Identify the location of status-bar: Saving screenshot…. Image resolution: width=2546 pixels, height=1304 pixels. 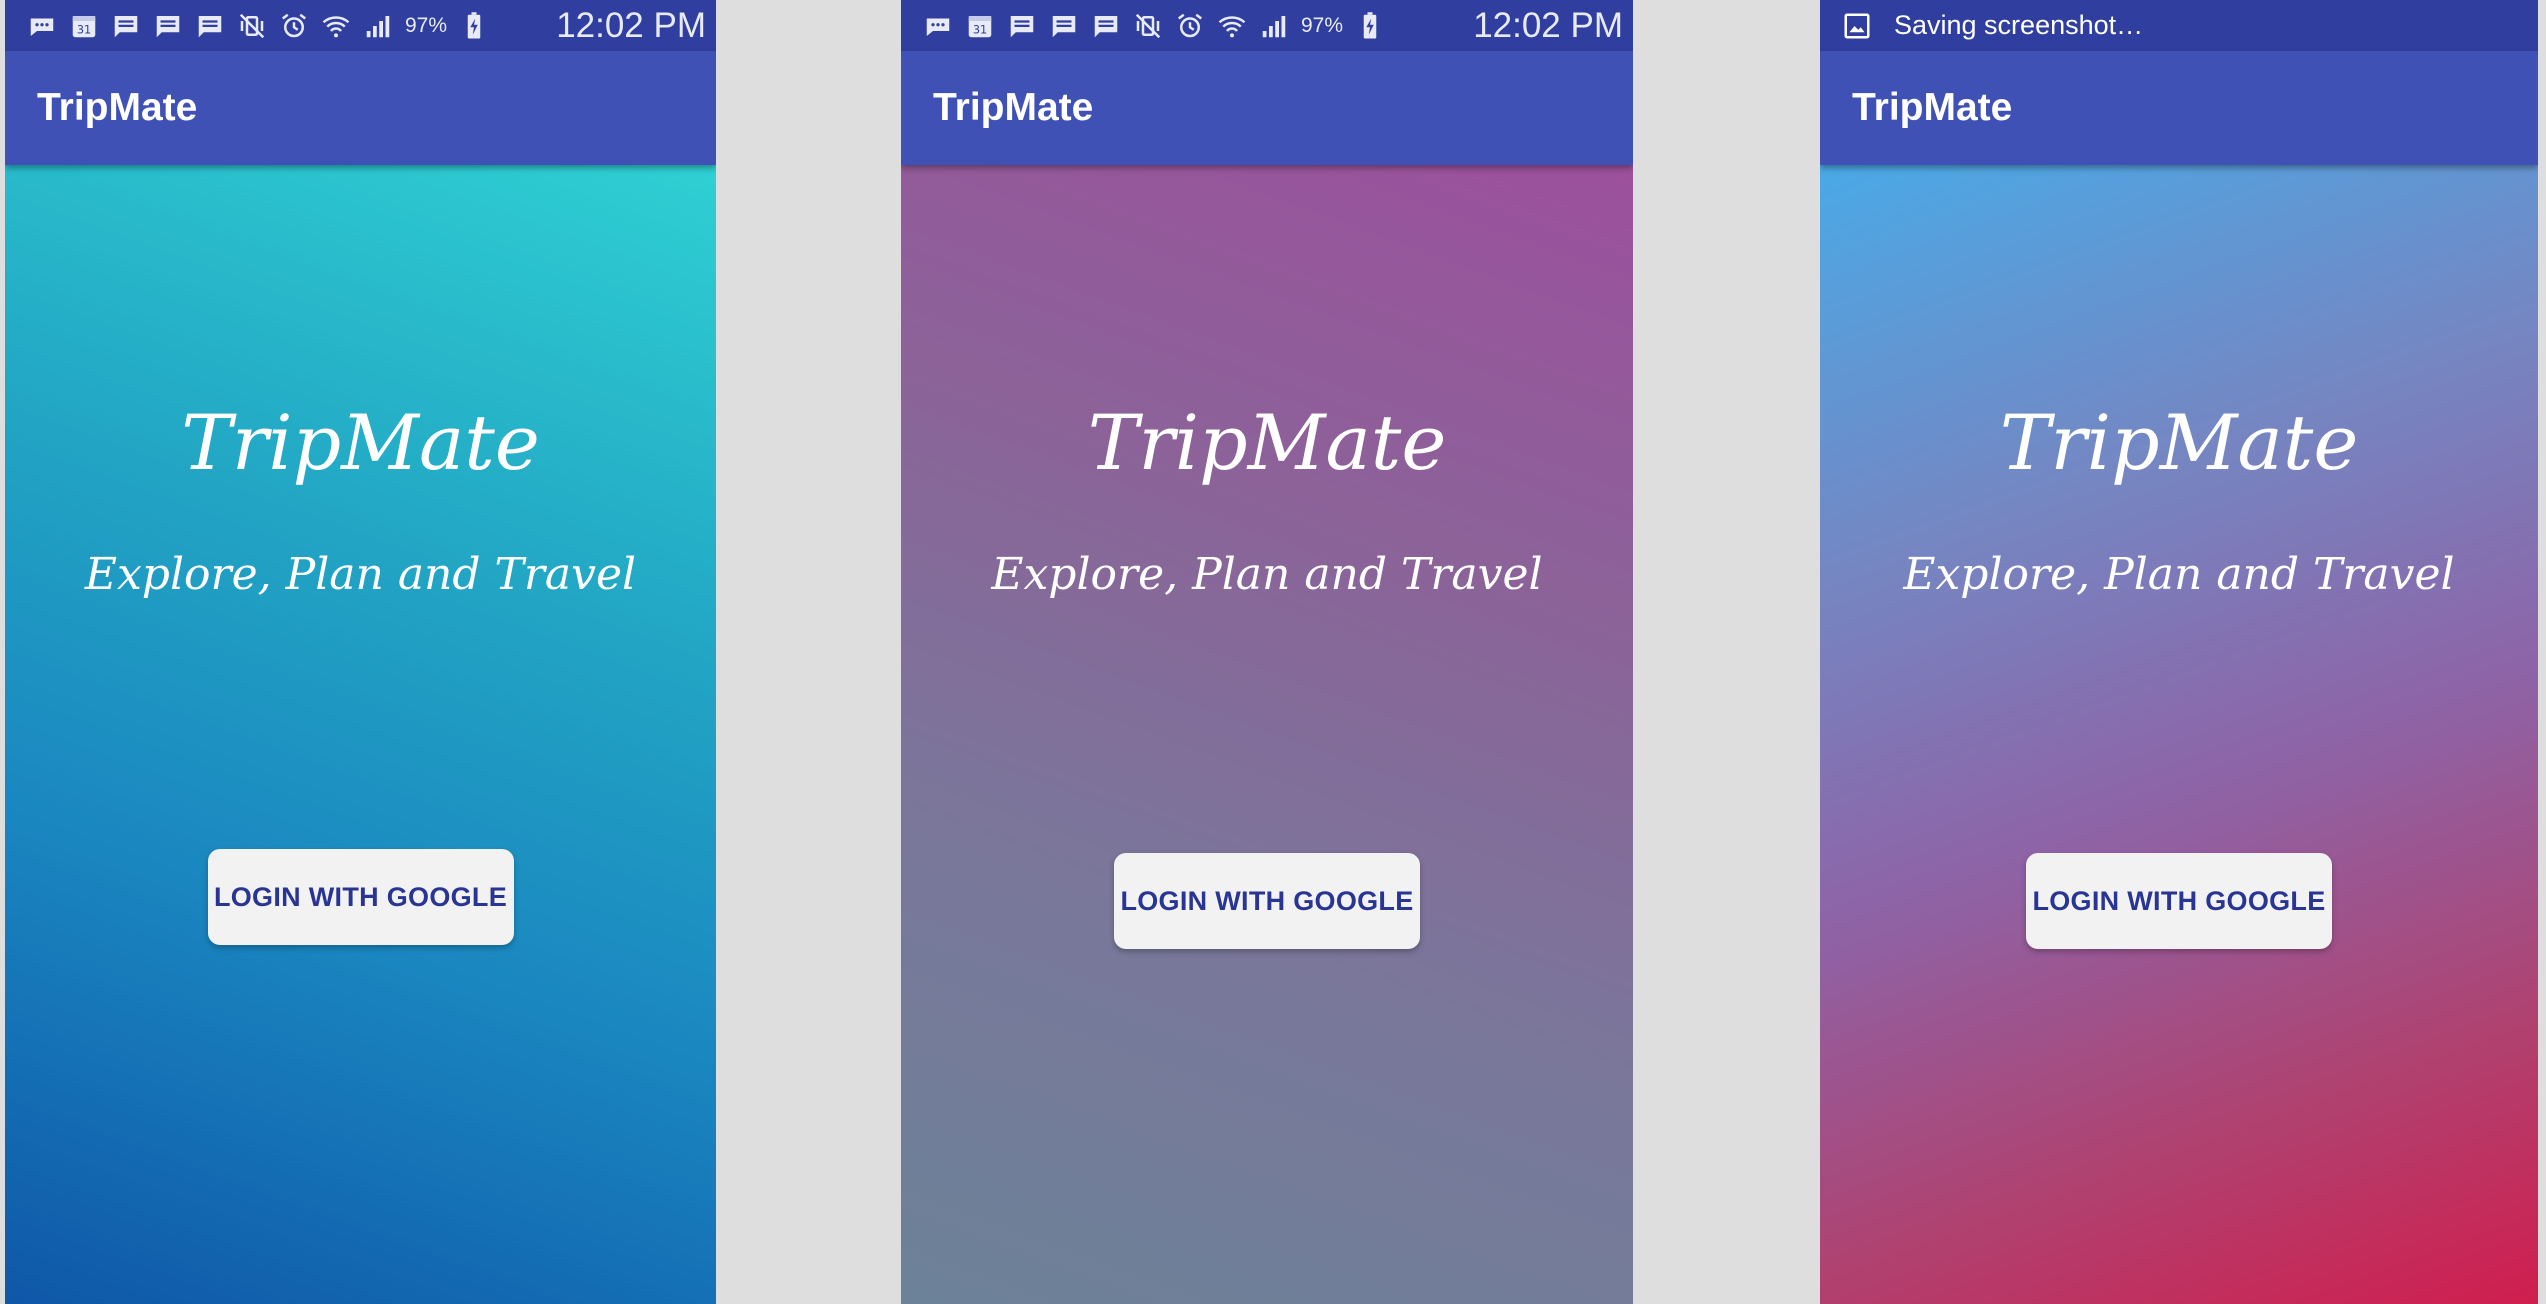
(2179, 25).